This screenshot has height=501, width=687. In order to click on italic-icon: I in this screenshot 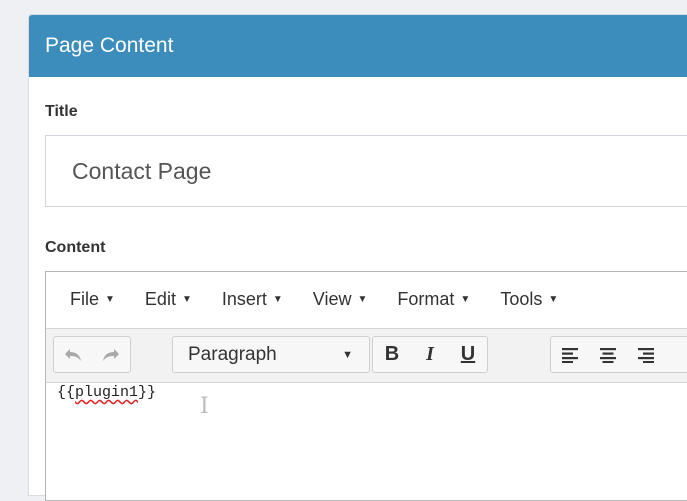, I will do `click(430, 354)`.